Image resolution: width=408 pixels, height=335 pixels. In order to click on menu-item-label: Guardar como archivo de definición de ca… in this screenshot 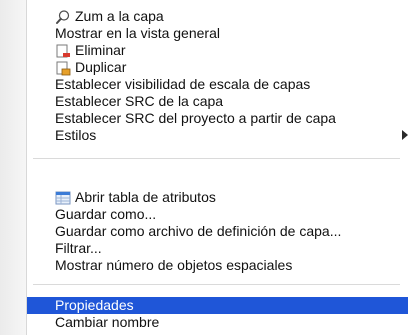, I will do `click(198, 231)`.